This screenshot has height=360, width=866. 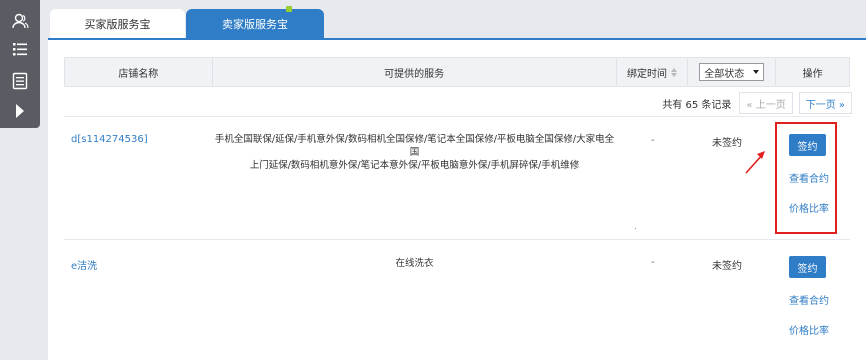 What do you see at coordinates (20, 21) in the screenshot?
I see `user-group-icon` at bounding box center [20, 21].